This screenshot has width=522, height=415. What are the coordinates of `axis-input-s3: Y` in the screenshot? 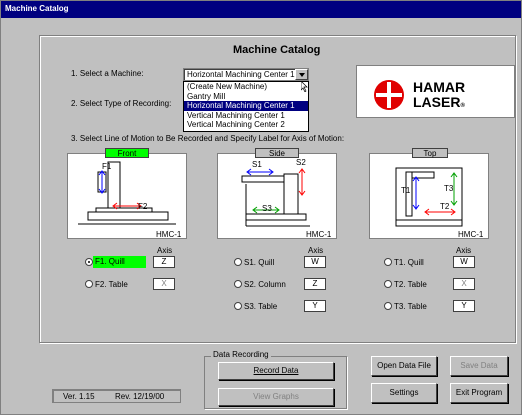 It's located at (315, 306).